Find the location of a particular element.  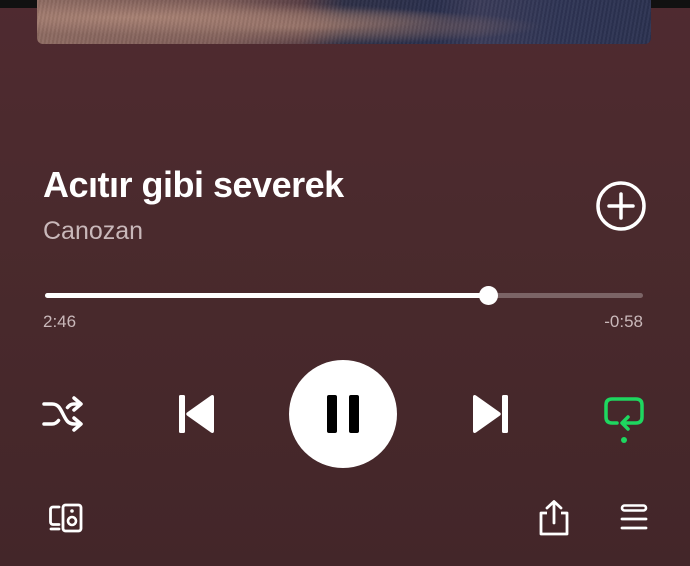

repeat-button is located at coordinates (624, 419).